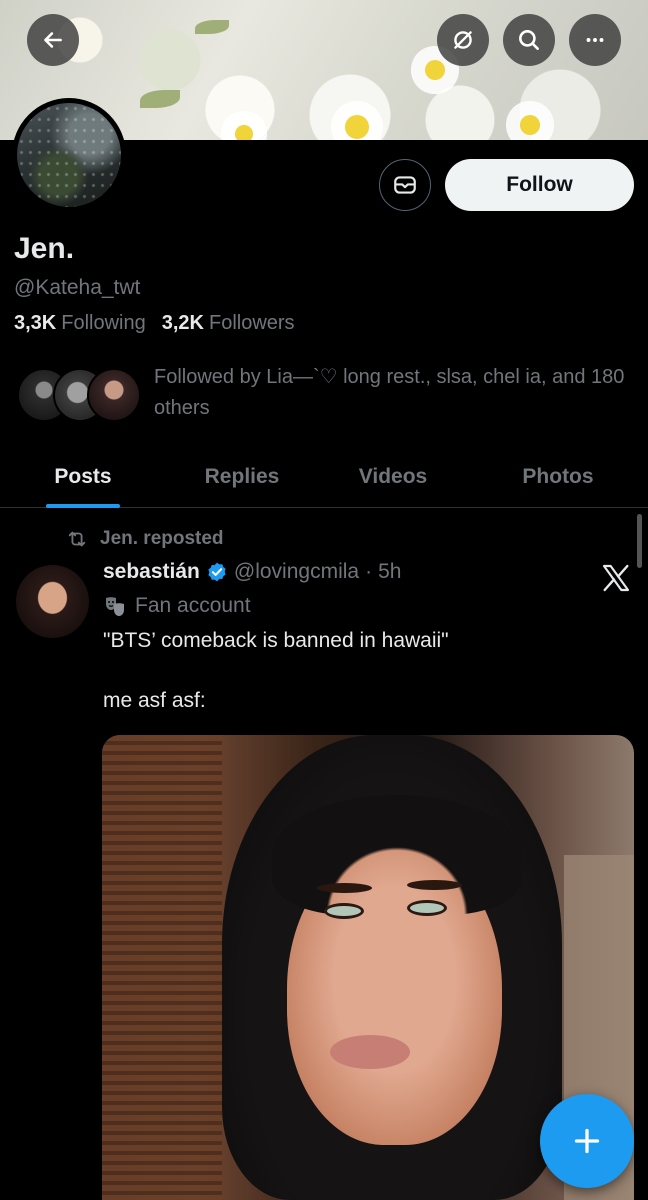  I want to click on x-logo-icon, so click(616, 578).